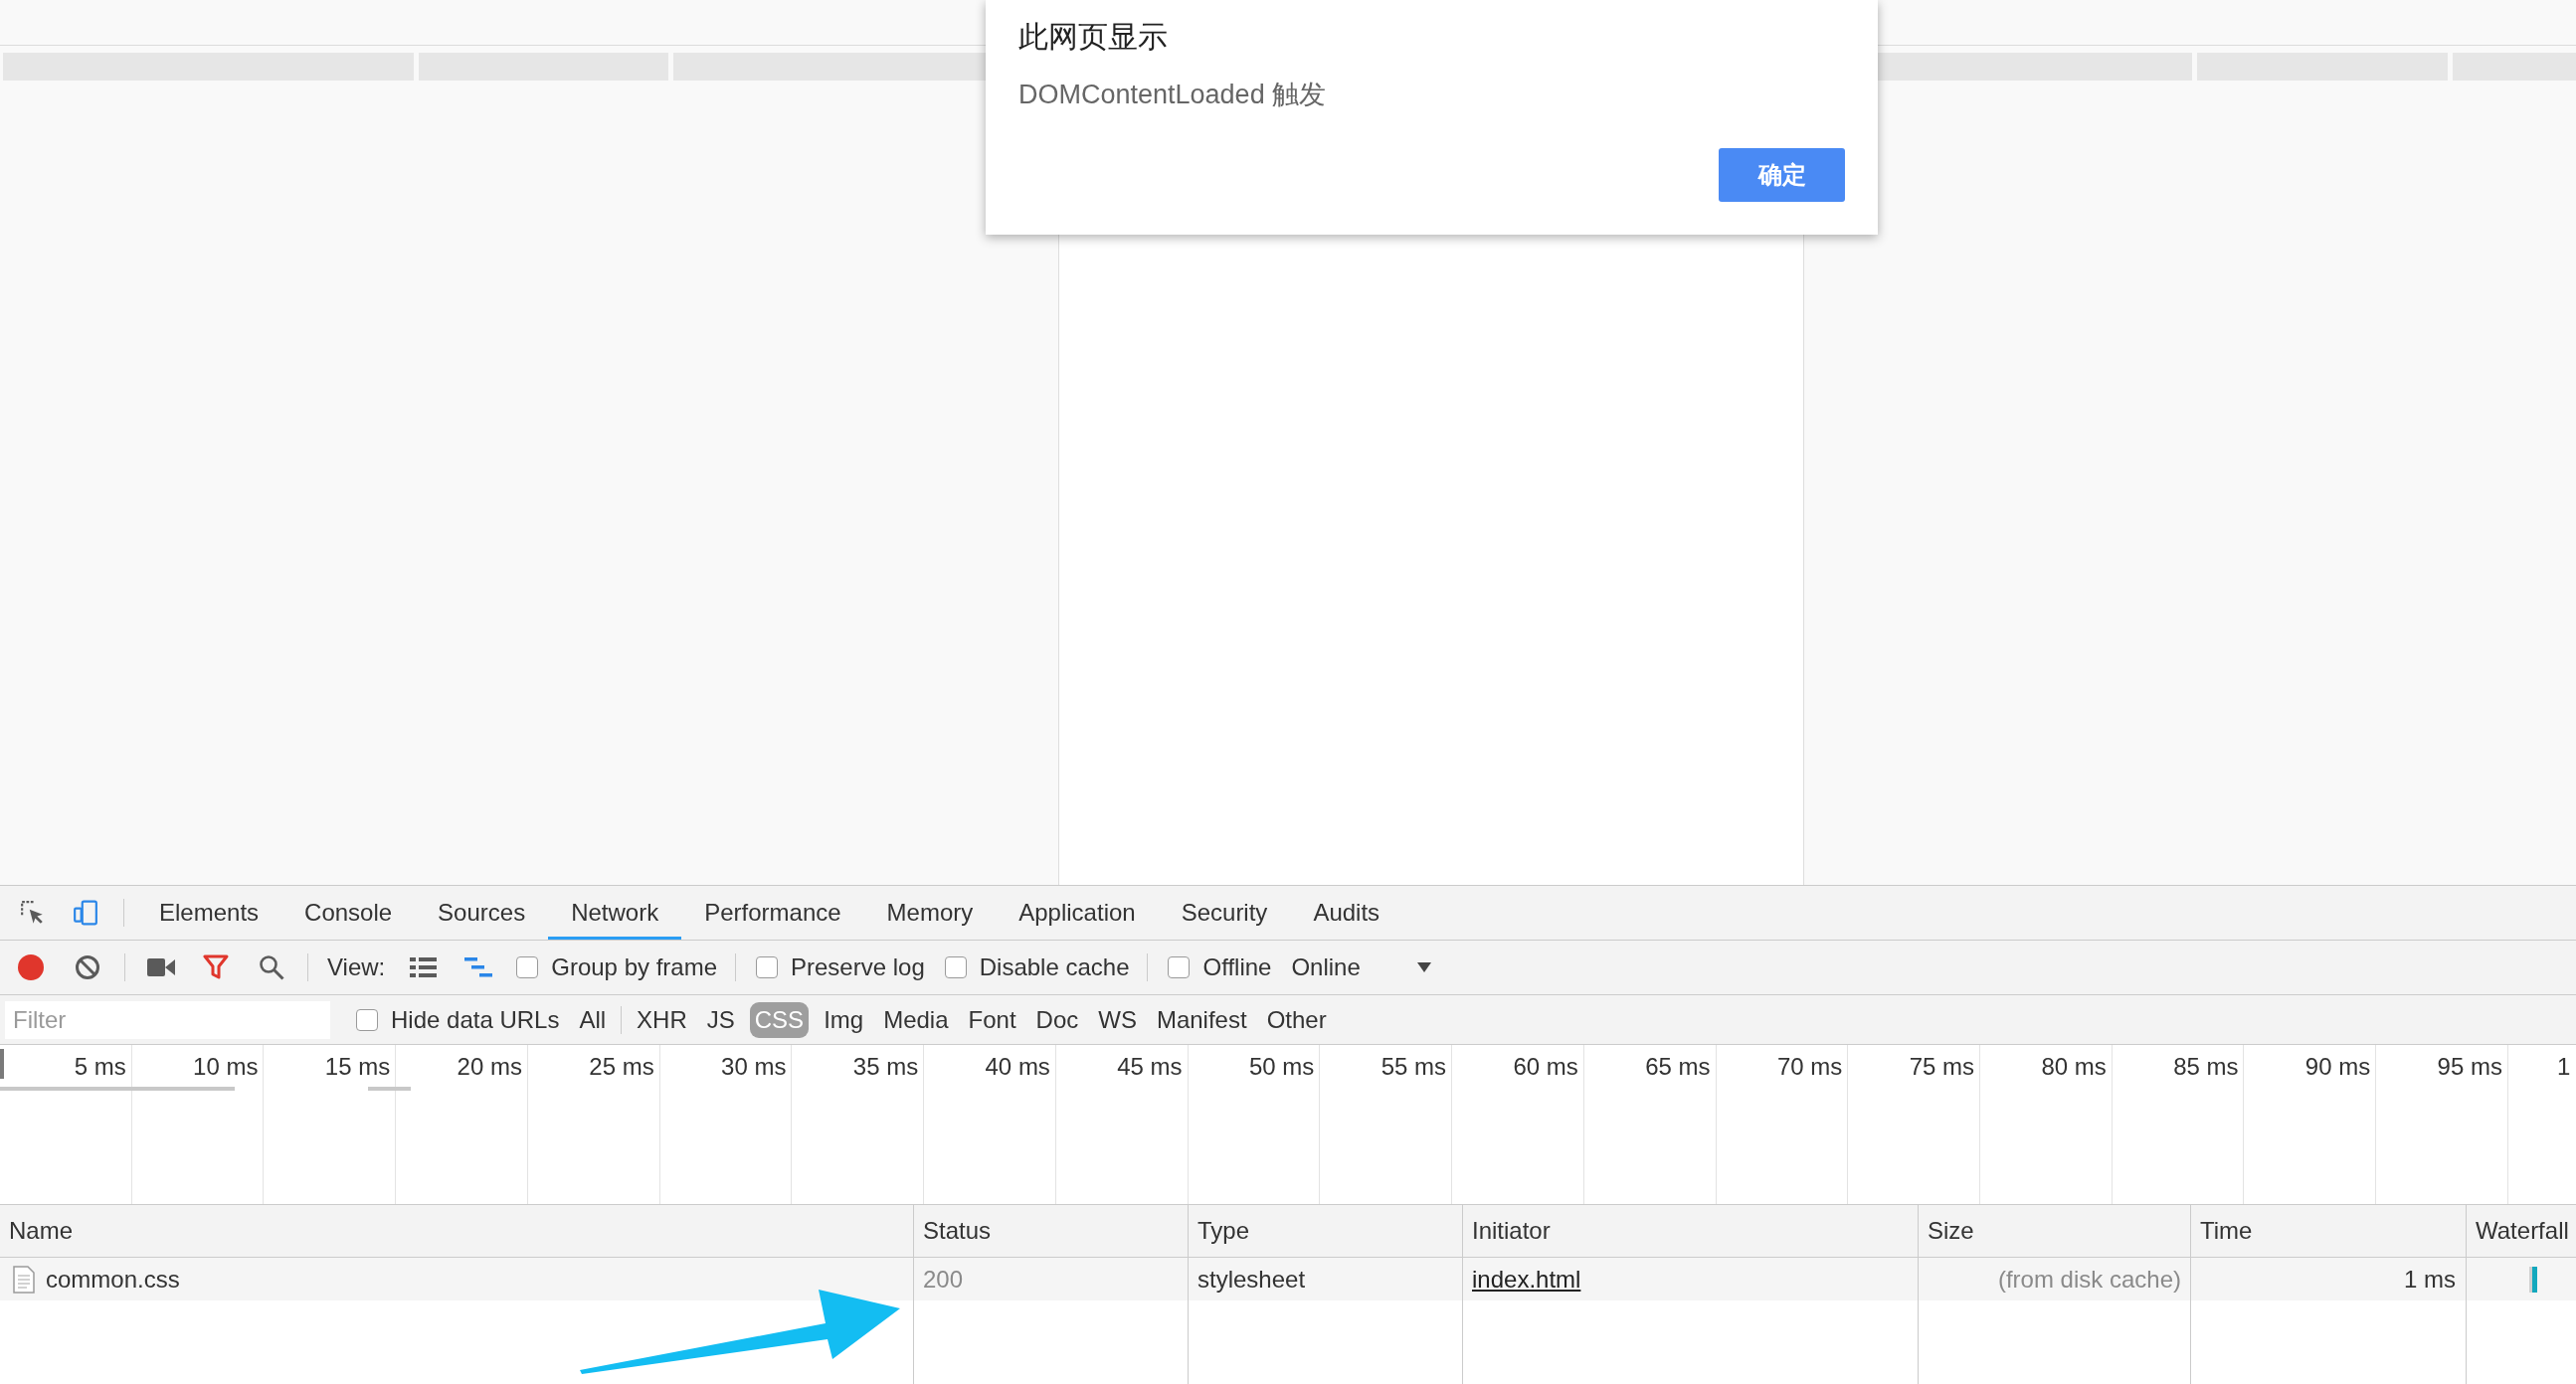 The image size is (2576, 1384). I want to click on throttling-select: Online, so click(1361, 967).